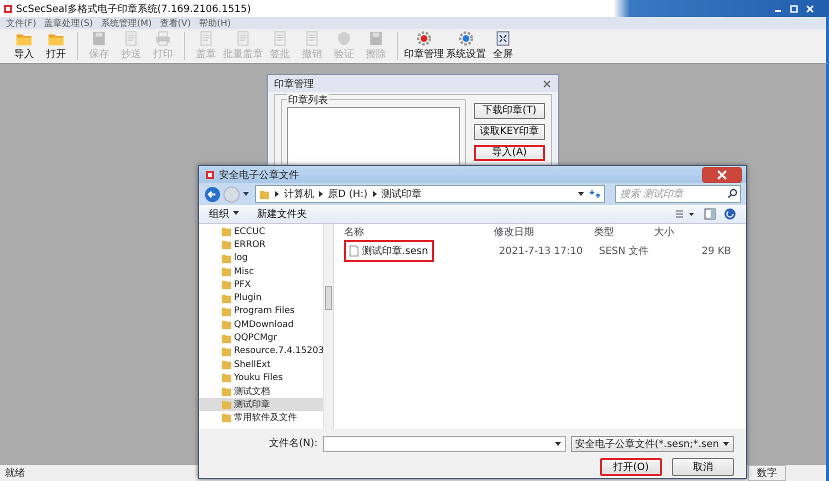  I want to click on folder-item: QQPCMgr, so click(261, 338).